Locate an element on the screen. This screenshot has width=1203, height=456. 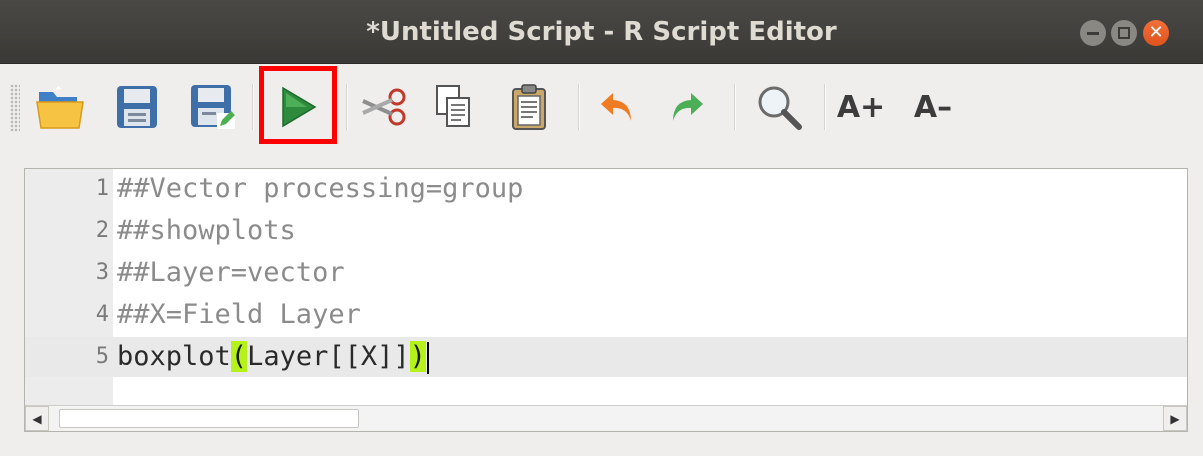
paste-button is located at coordinates (529, 107).